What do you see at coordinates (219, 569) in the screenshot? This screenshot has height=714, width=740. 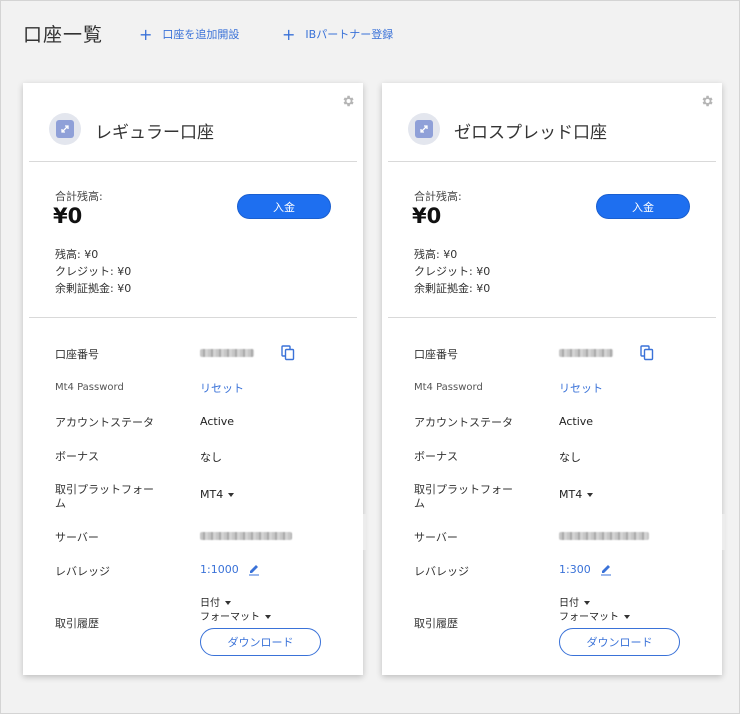 I see `leverage-value: 1:1000` at bounding box center [219, 569].